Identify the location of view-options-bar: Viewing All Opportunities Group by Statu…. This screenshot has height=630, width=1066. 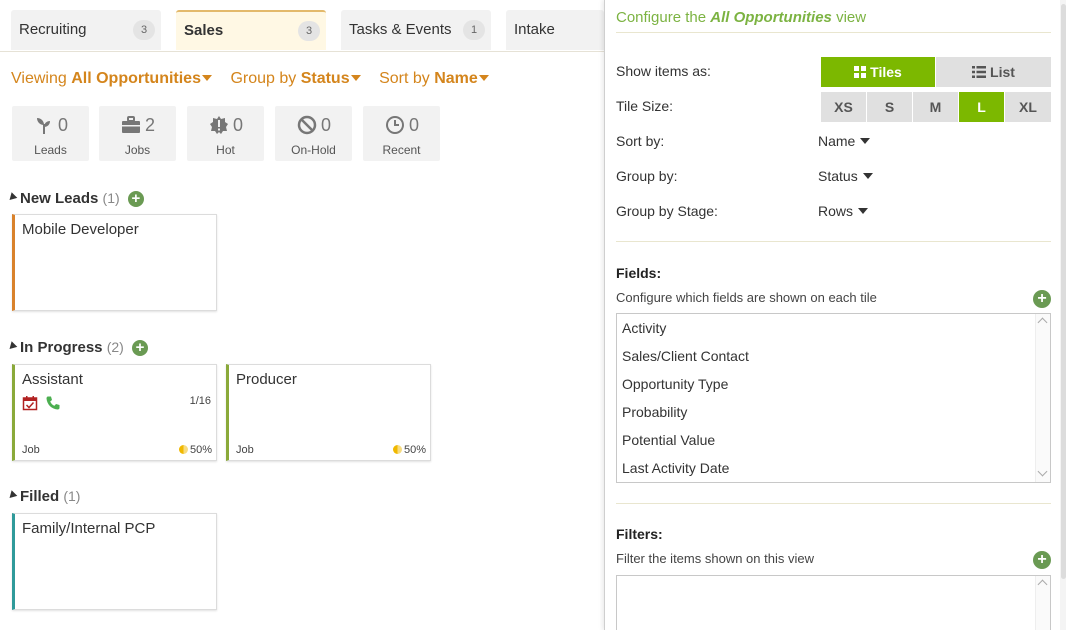
(250, 79).